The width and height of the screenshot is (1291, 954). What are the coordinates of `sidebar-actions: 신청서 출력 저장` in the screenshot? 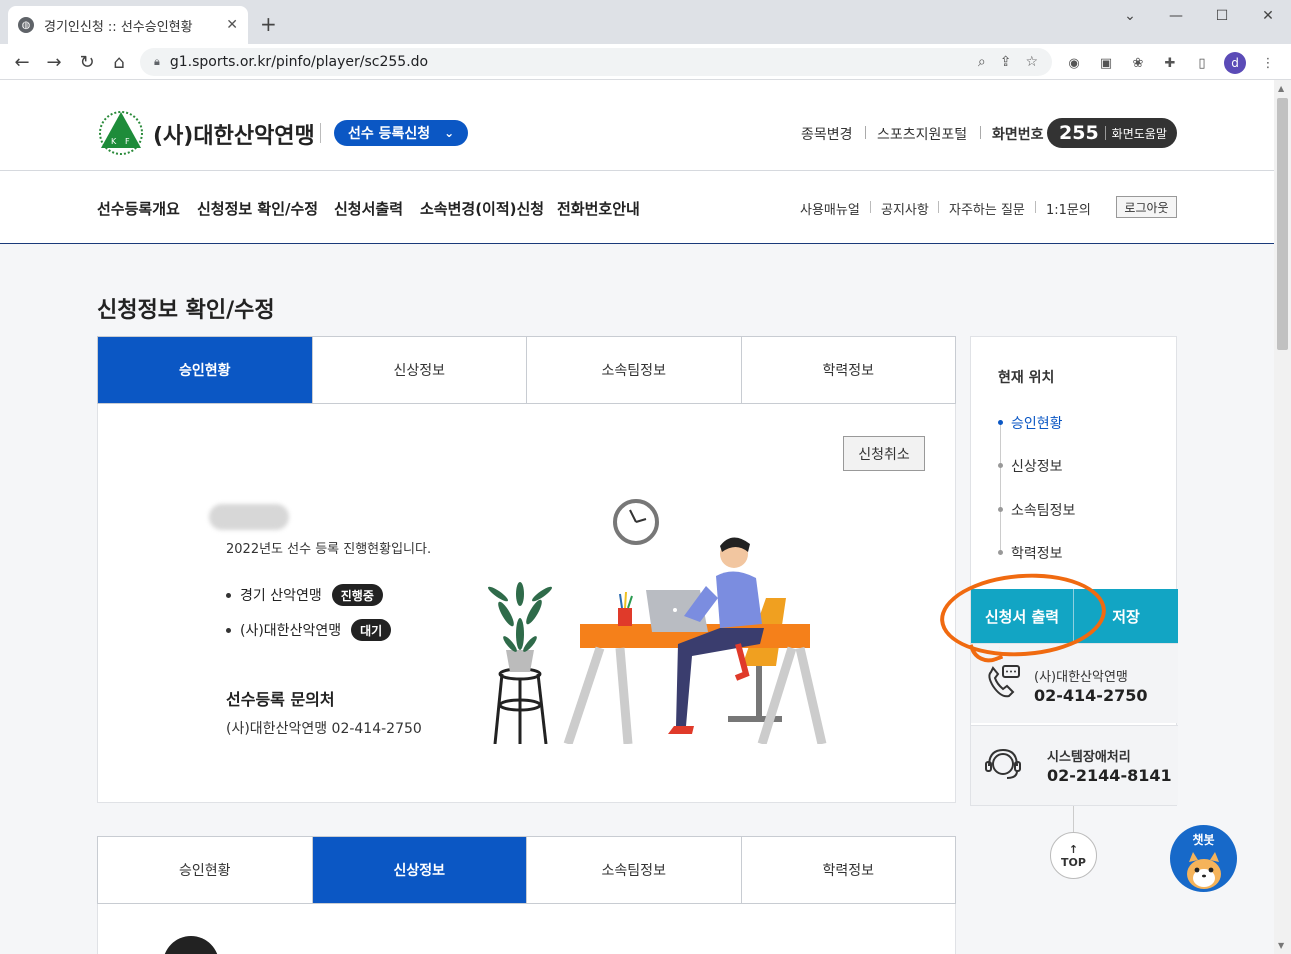 It's located at (1074, 616).